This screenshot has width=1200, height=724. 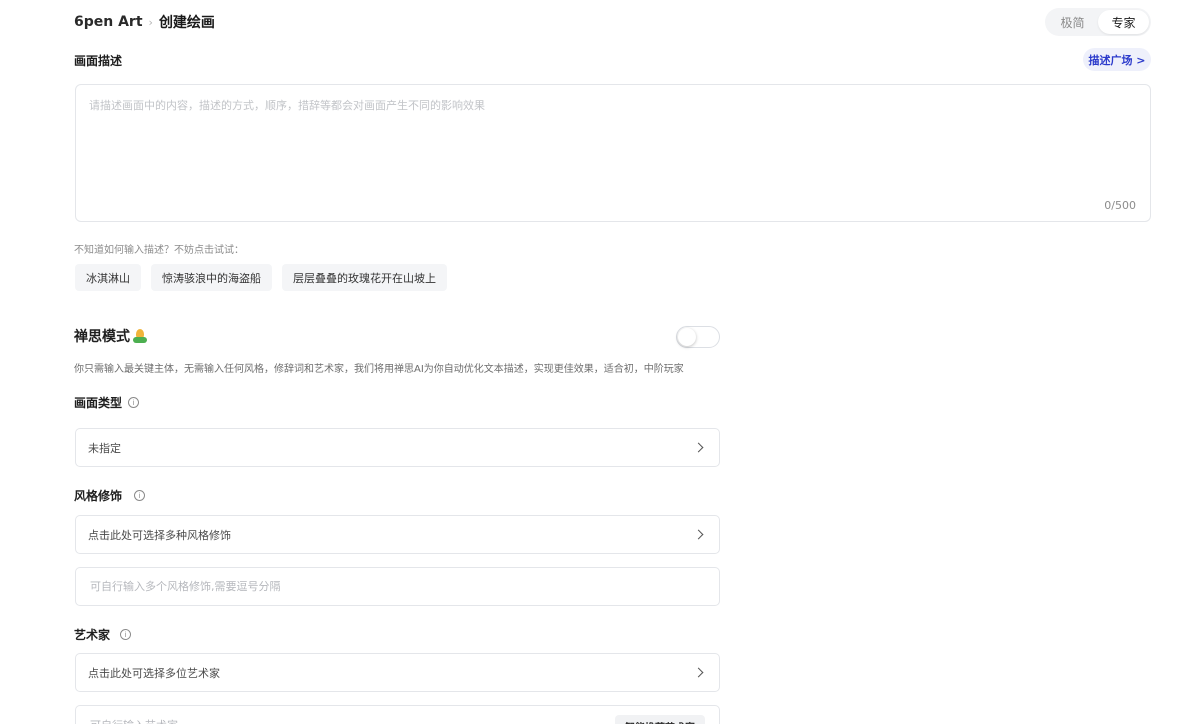 What do you see at coordinates (698, 337) in the screenshot?
I see `zen-mode-toggle` at bounding box center [698, 337].